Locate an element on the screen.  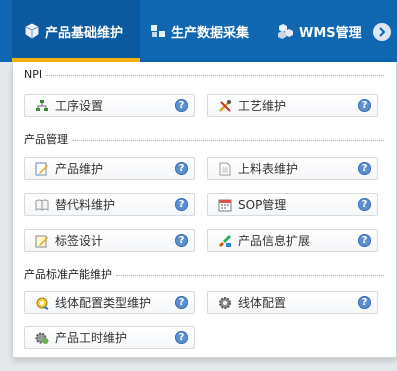
document-icon is located at coordinates (225, 168).